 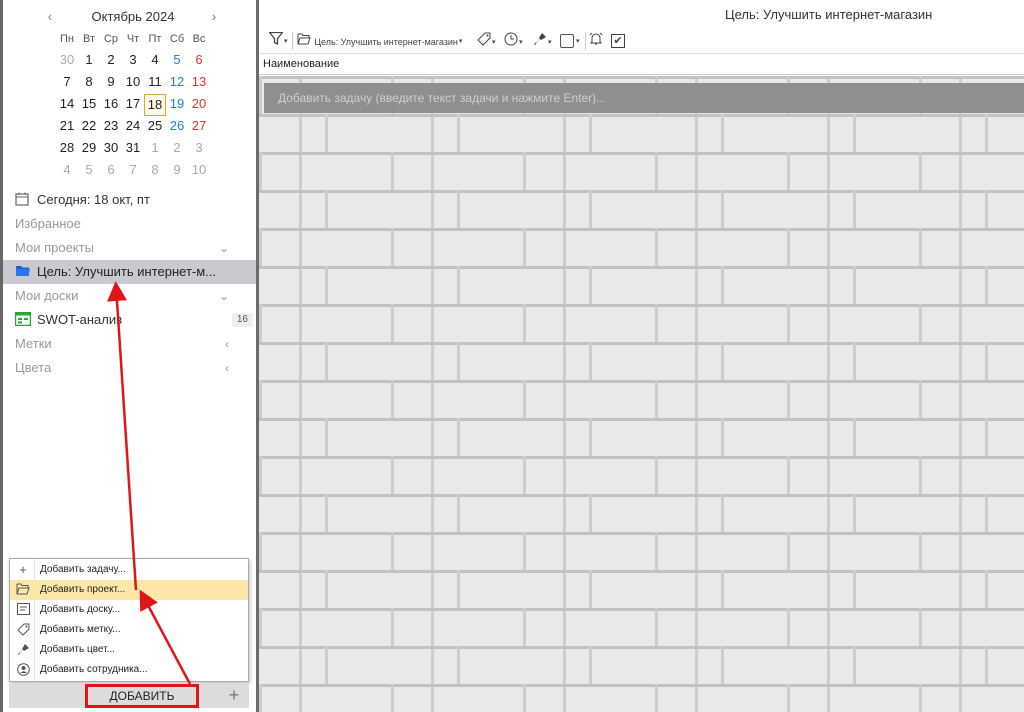 What do you see at coordinates (155, 39) in the screenshot?
I see `calendar-weekday: Пт` at bounding box center [155, 39].